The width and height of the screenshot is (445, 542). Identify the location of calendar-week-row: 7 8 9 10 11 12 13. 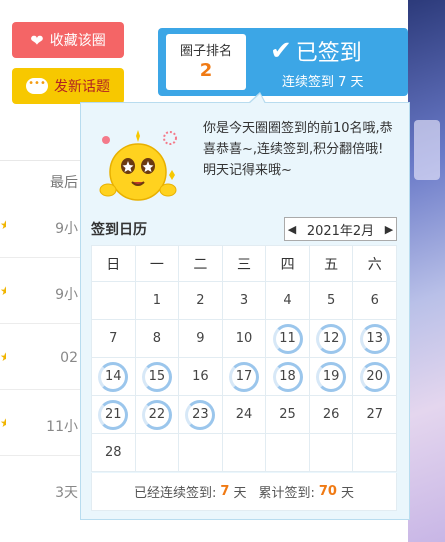
(244, 339).